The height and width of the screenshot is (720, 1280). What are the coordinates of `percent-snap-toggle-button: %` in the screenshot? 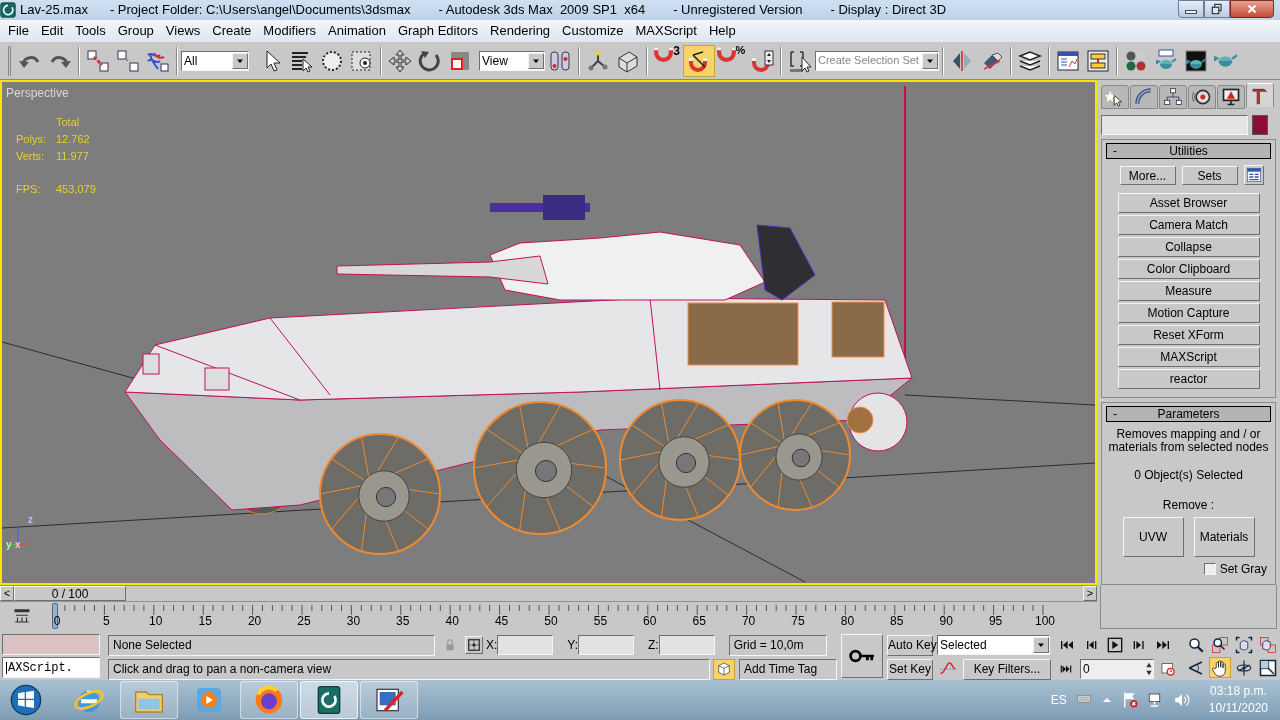 It's located at (731, 60).